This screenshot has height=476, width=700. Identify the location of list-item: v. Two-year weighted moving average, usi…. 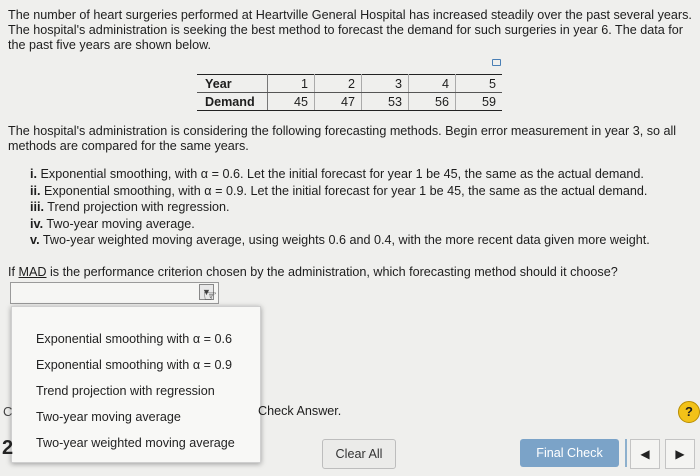
(340, 240).